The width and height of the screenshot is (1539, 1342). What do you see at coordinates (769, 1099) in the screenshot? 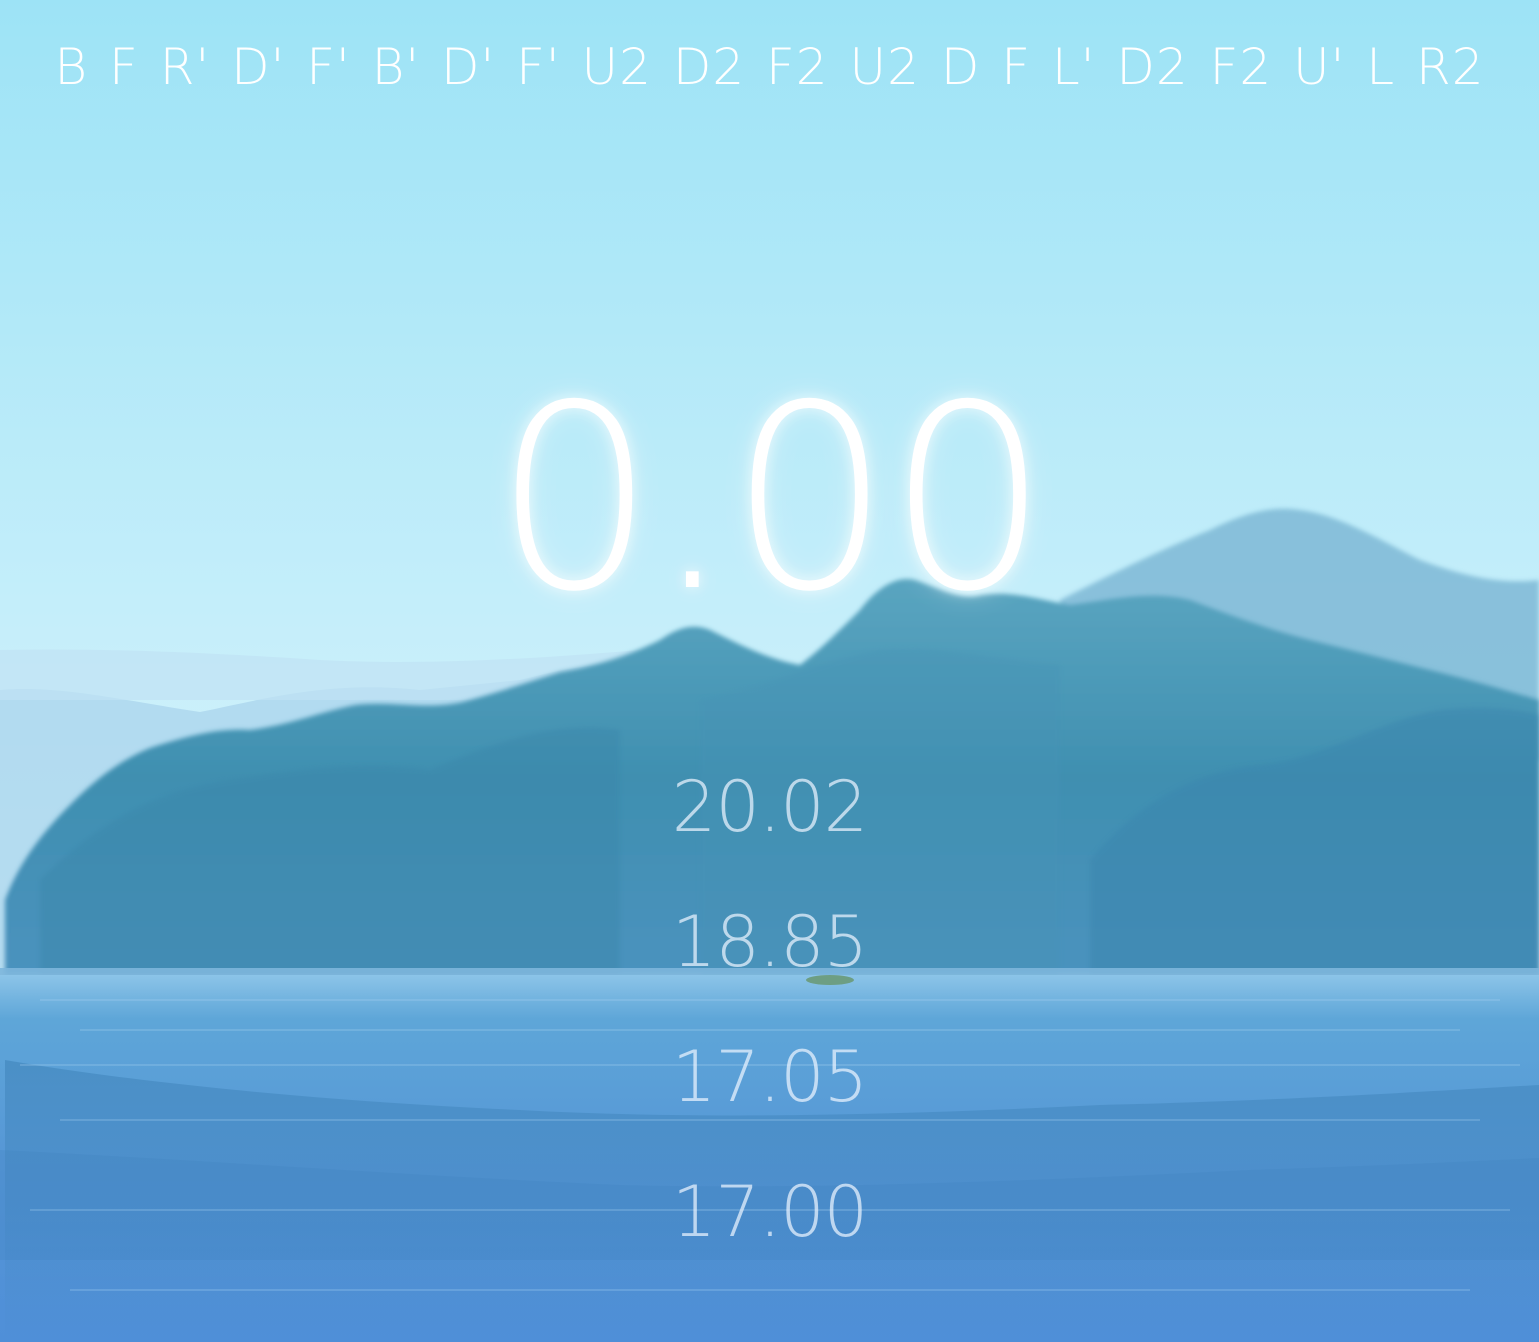
I see `solve-time-entry: 17.05` at bounding box center [769, 1099].